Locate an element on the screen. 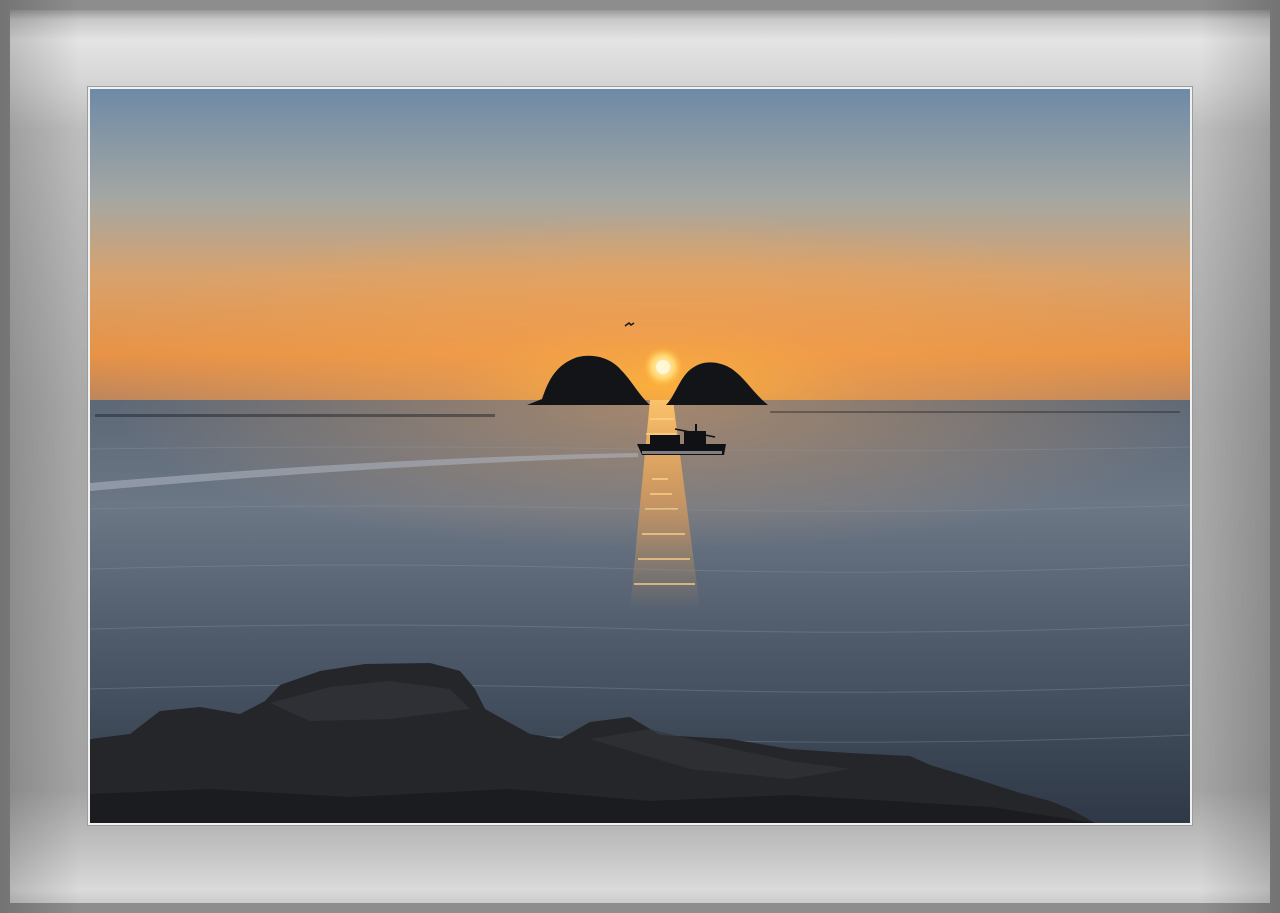 This screenshot has height=913, width=1280. sun is located at coordinates (663, 367).